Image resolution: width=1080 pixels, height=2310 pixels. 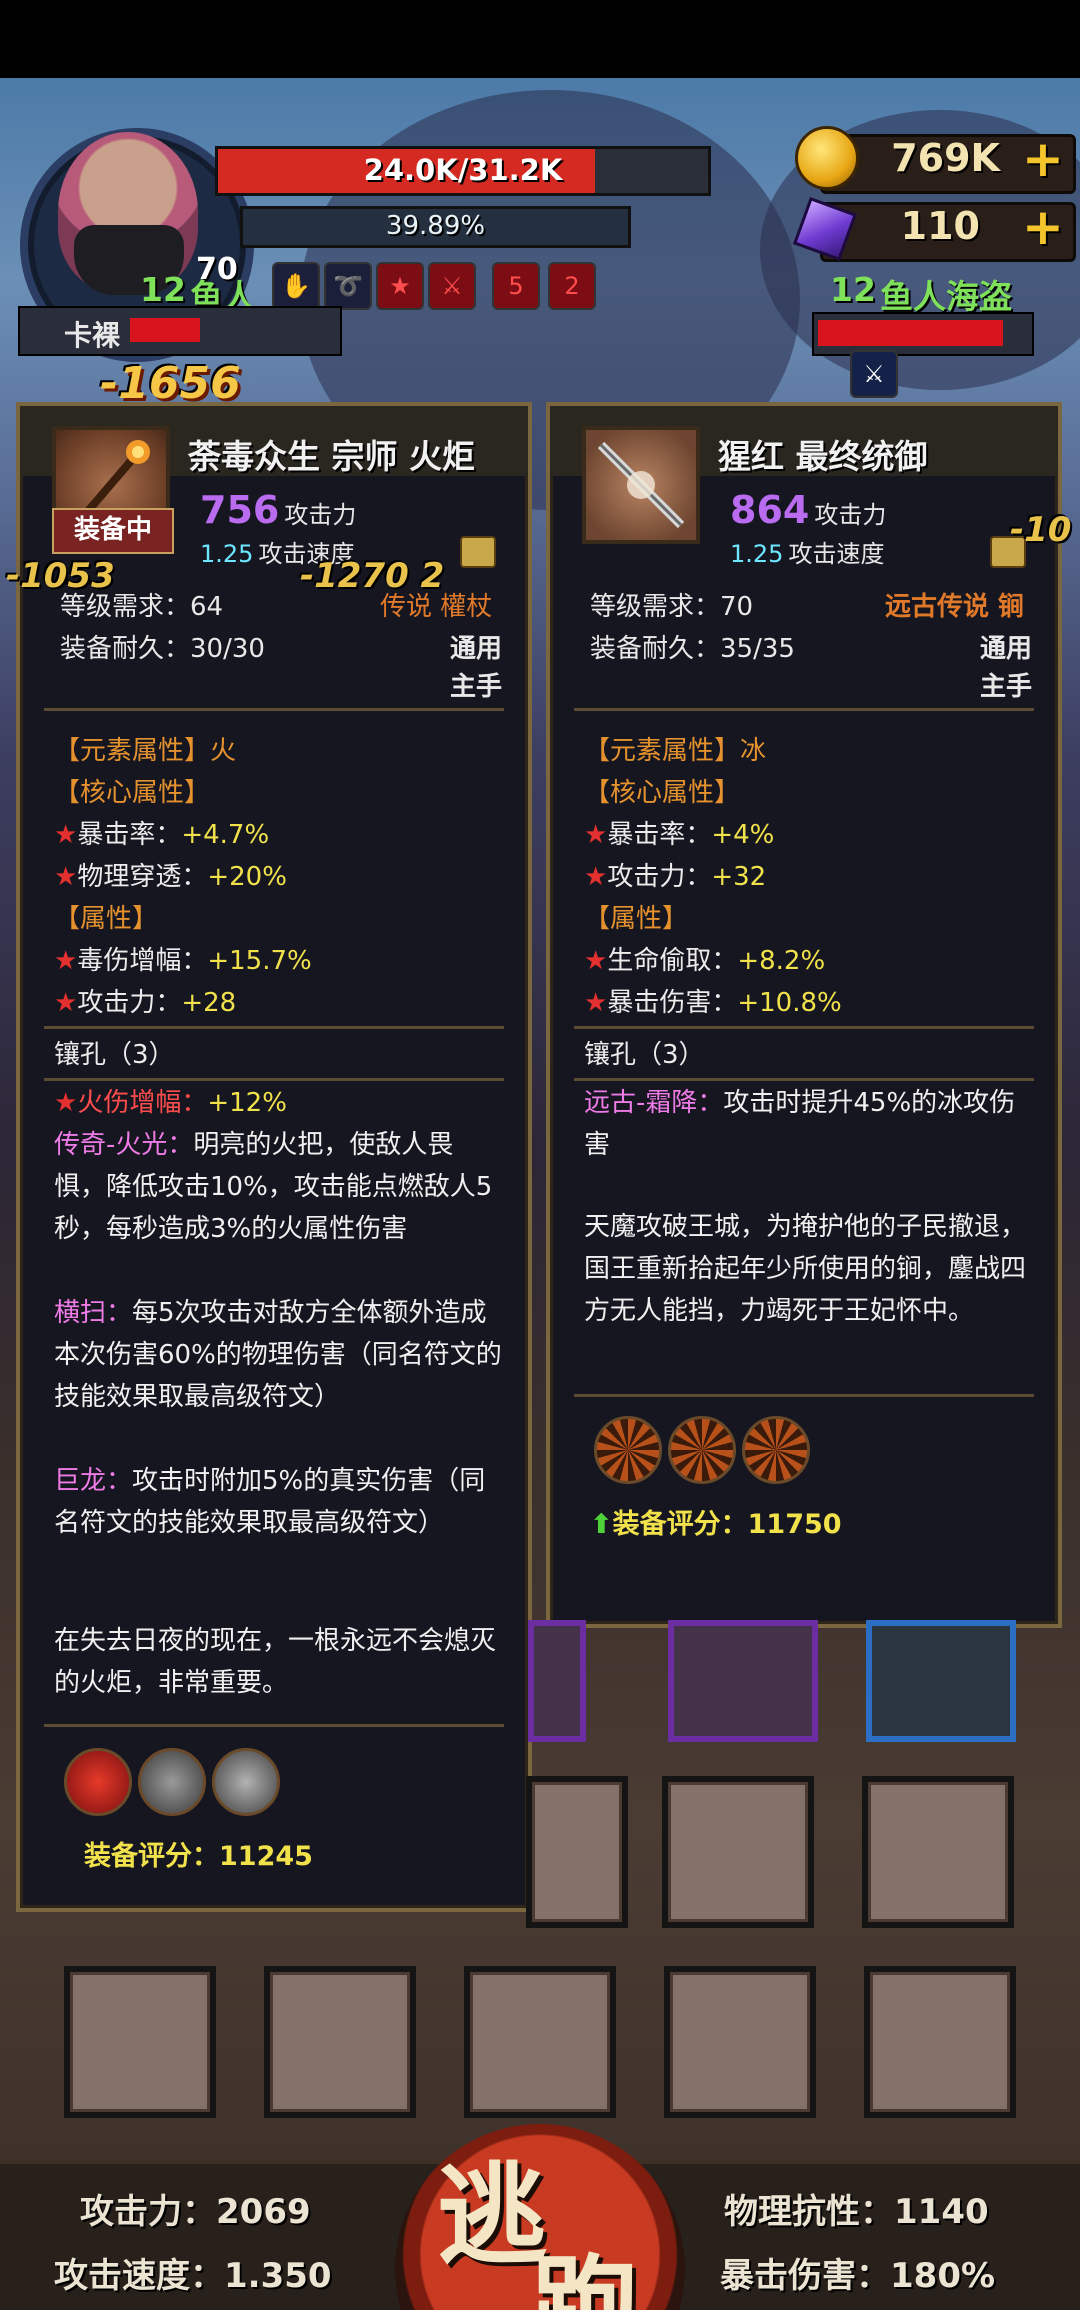 I want to click on durability-value: 35/35, so click(x=757, y=649).